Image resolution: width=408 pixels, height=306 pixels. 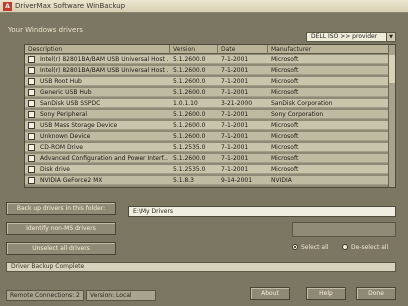 I want to click on sort-dropdown-value: DELL ISO >> provider, so click(x=344, y=36).